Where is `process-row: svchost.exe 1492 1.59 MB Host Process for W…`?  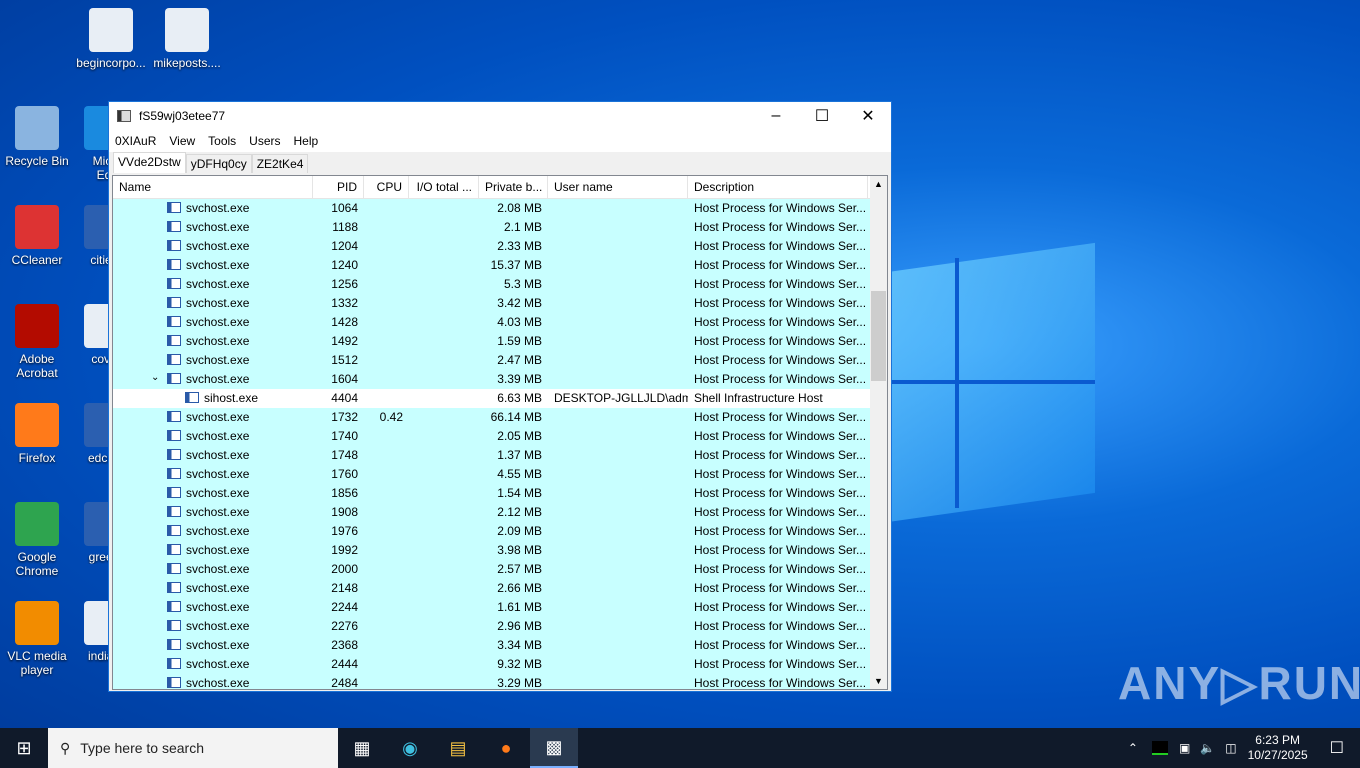
process-row: svchost.exe 1492 1.59 MB Host Process for W… is located at coordinates (500, 341).